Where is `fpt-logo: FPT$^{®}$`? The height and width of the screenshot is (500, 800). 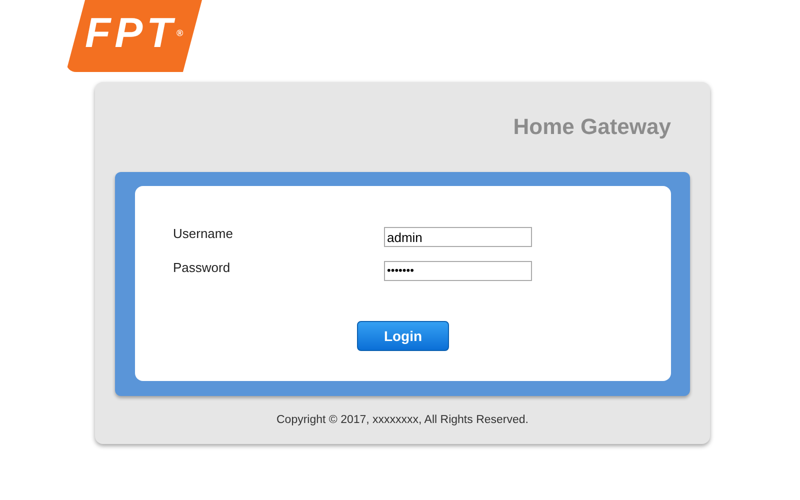
fpt-logo: FPT$^{®}$ is located at coordinates (134, 36).